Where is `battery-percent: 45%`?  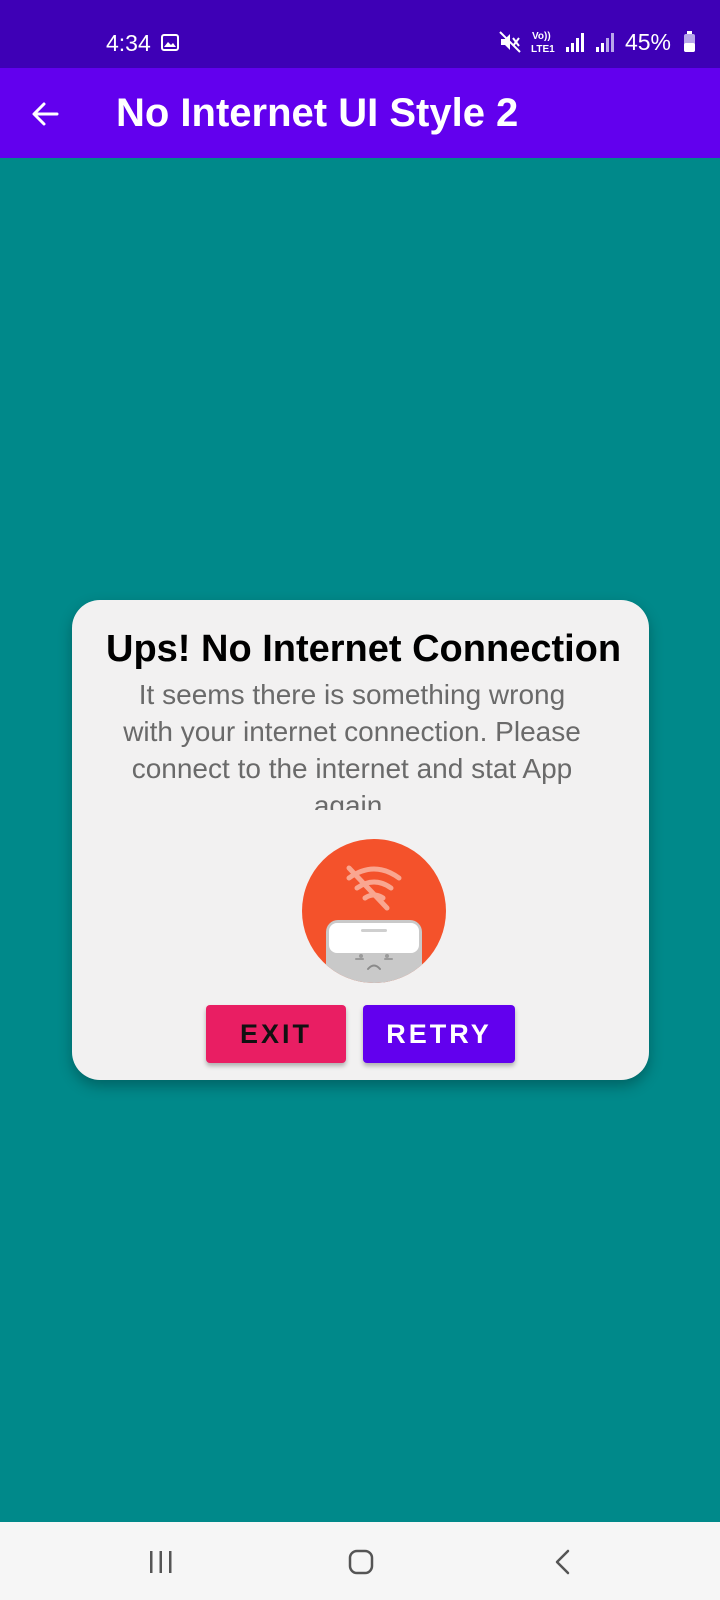 battery-percent: 45% is located at coordinates (647, 41).